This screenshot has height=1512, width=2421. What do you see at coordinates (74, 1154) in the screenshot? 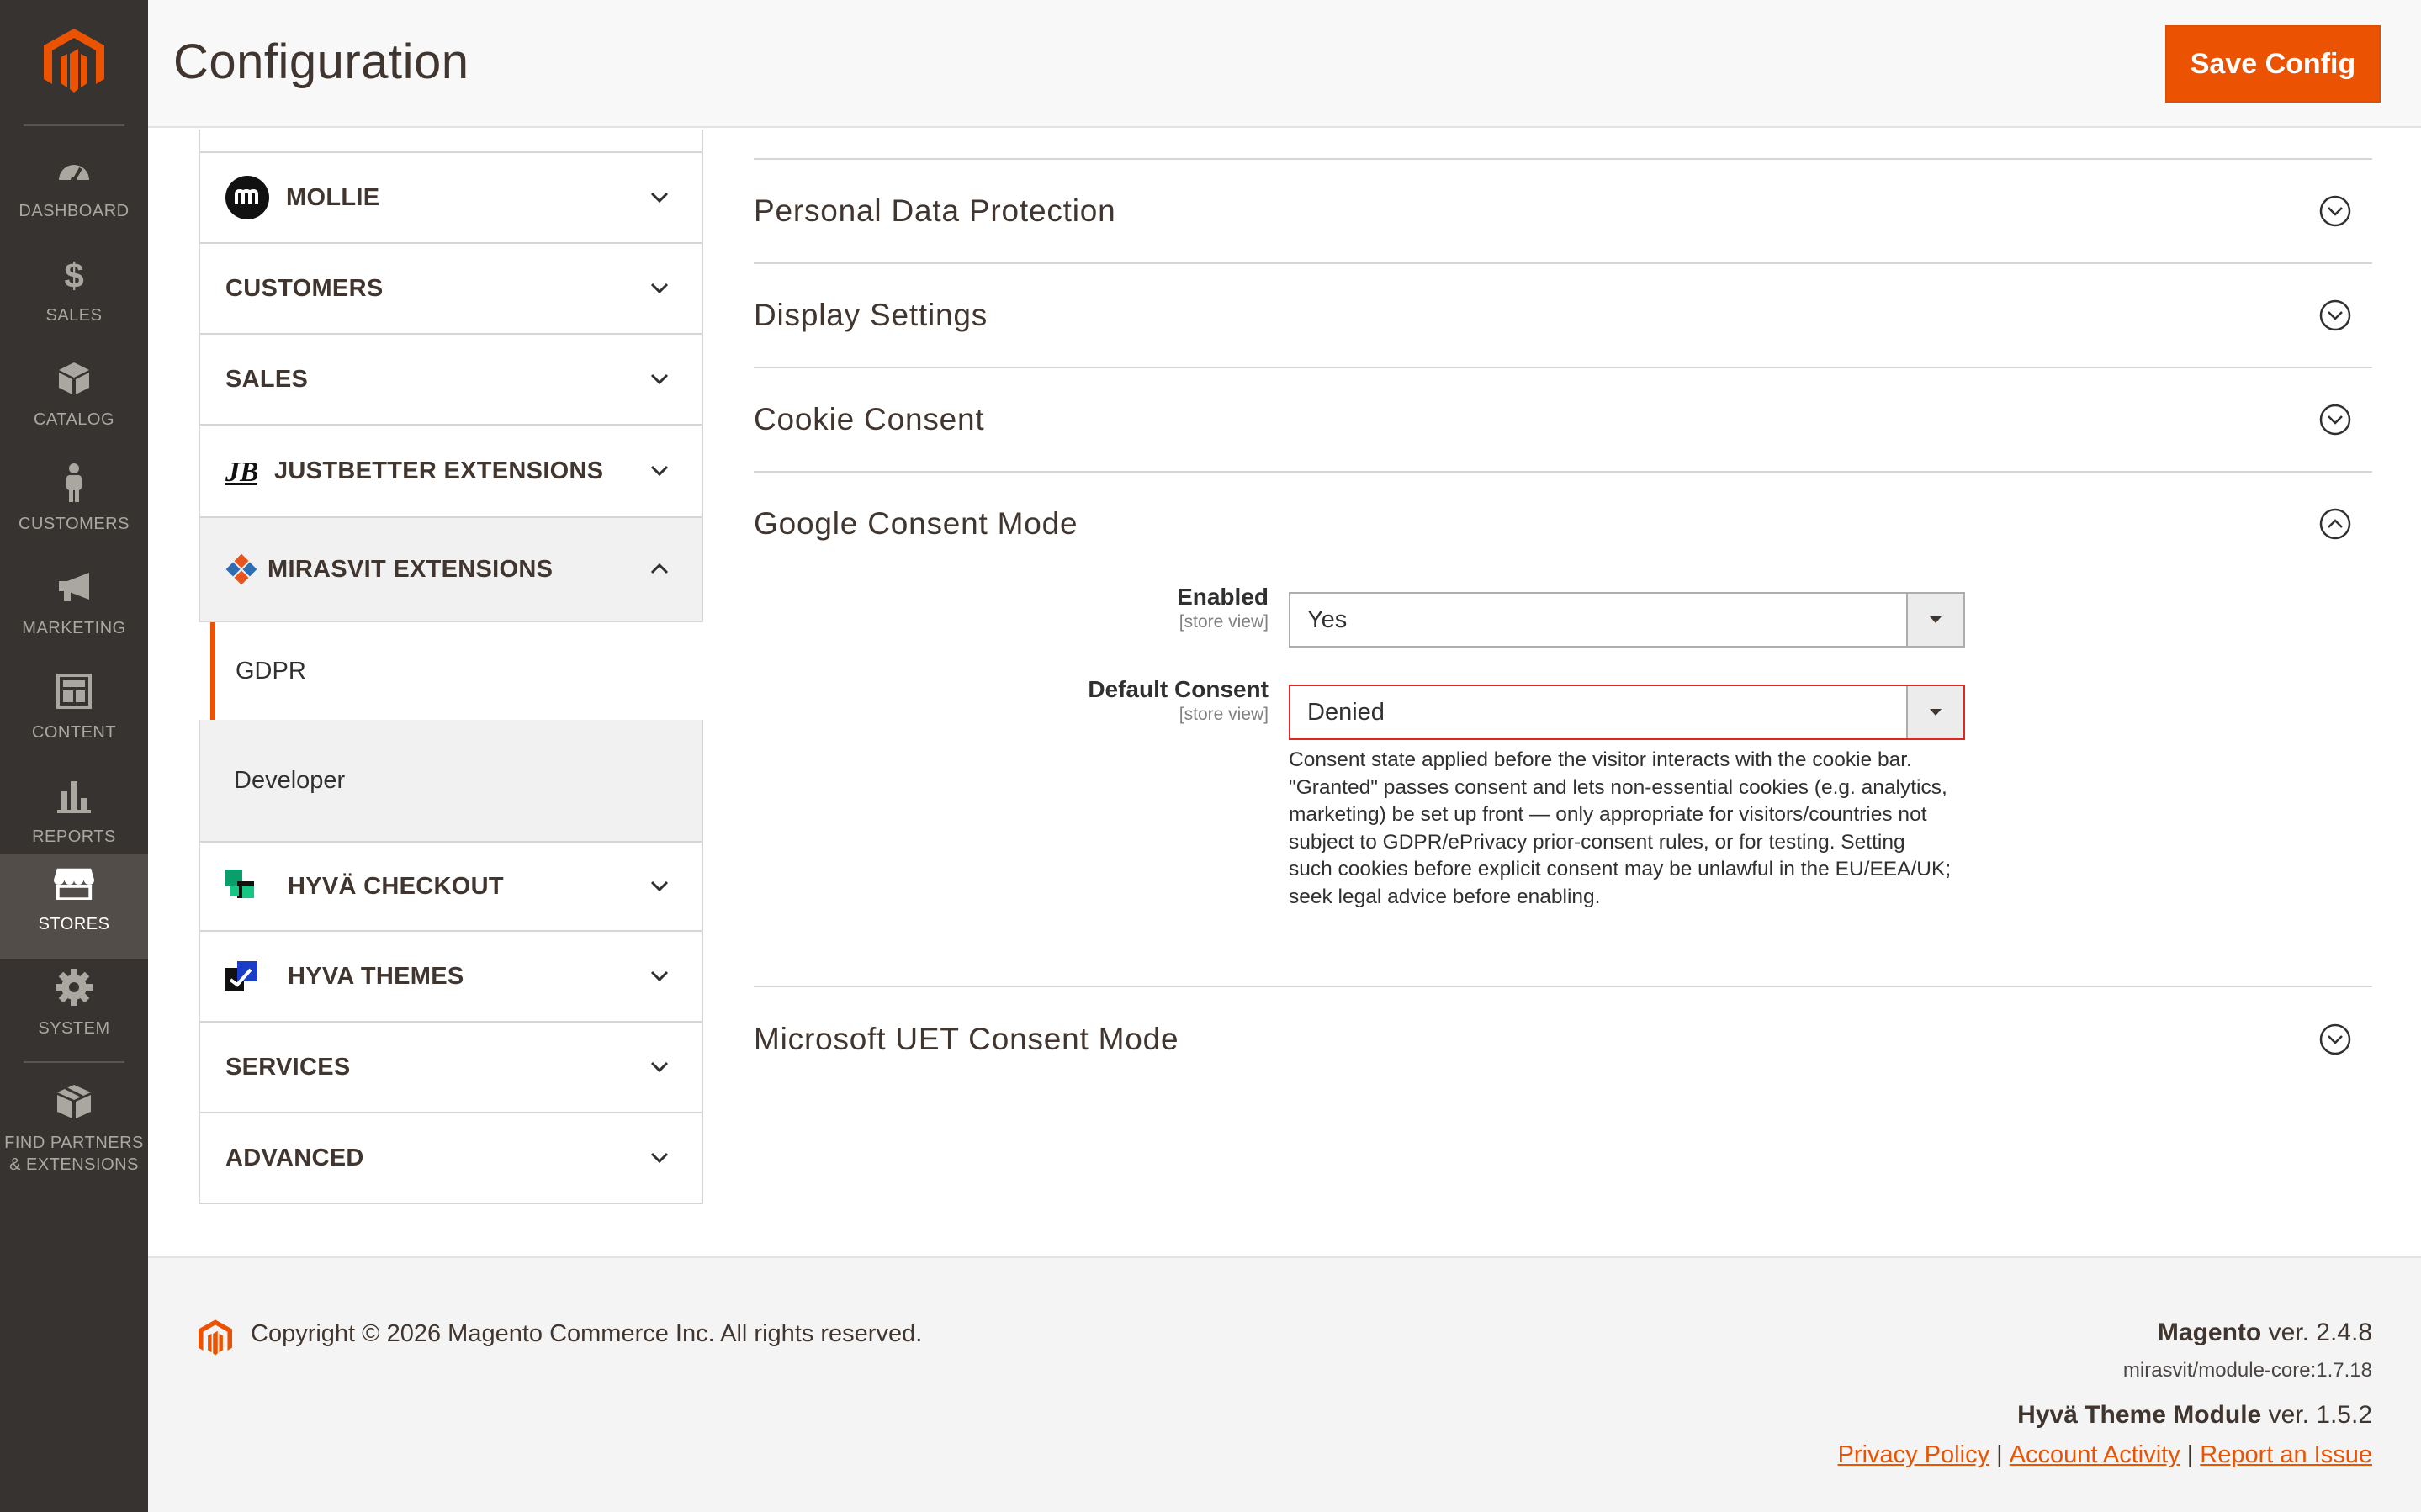
I see `menu-label: FIND PARTNERS & EXTENSIONS` at bounding box center [74, 1154].